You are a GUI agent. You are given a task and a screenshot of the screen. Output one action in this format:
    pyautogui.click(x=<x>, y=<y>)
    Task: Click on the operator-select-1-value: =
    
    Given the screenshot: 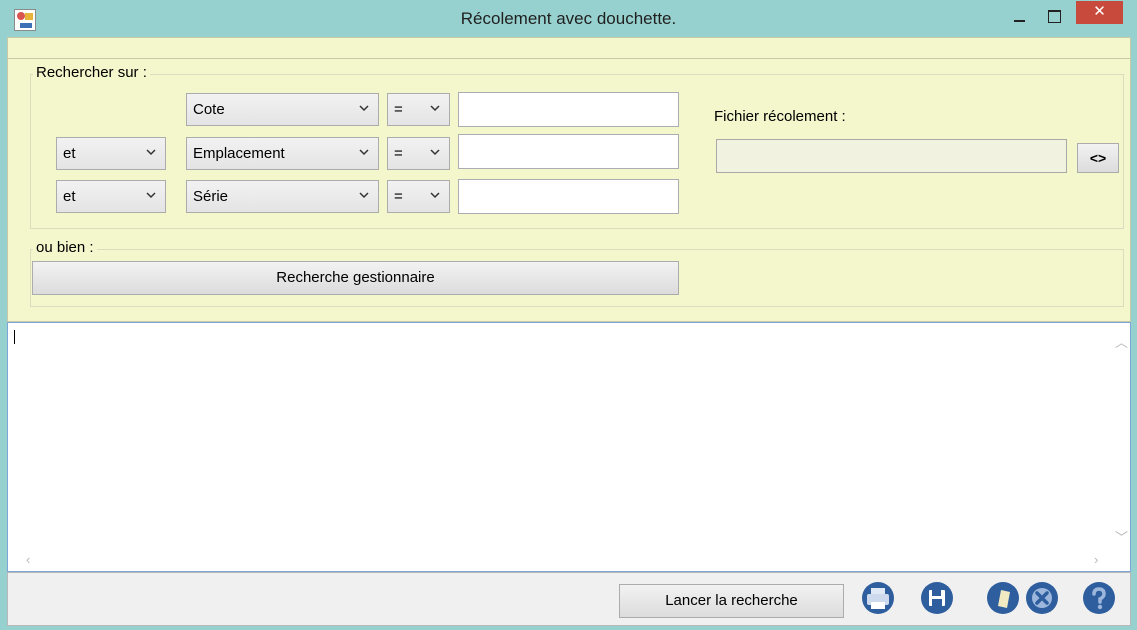 What is the action you would take?
    pyautogui.click(x=398, y=109)
    